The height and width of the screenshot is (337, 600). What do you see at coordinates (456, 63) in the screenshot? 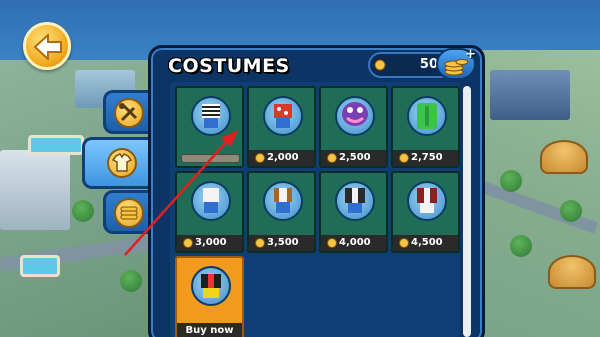
I see `add-coins-button: +` at bounding box center [456, 63].